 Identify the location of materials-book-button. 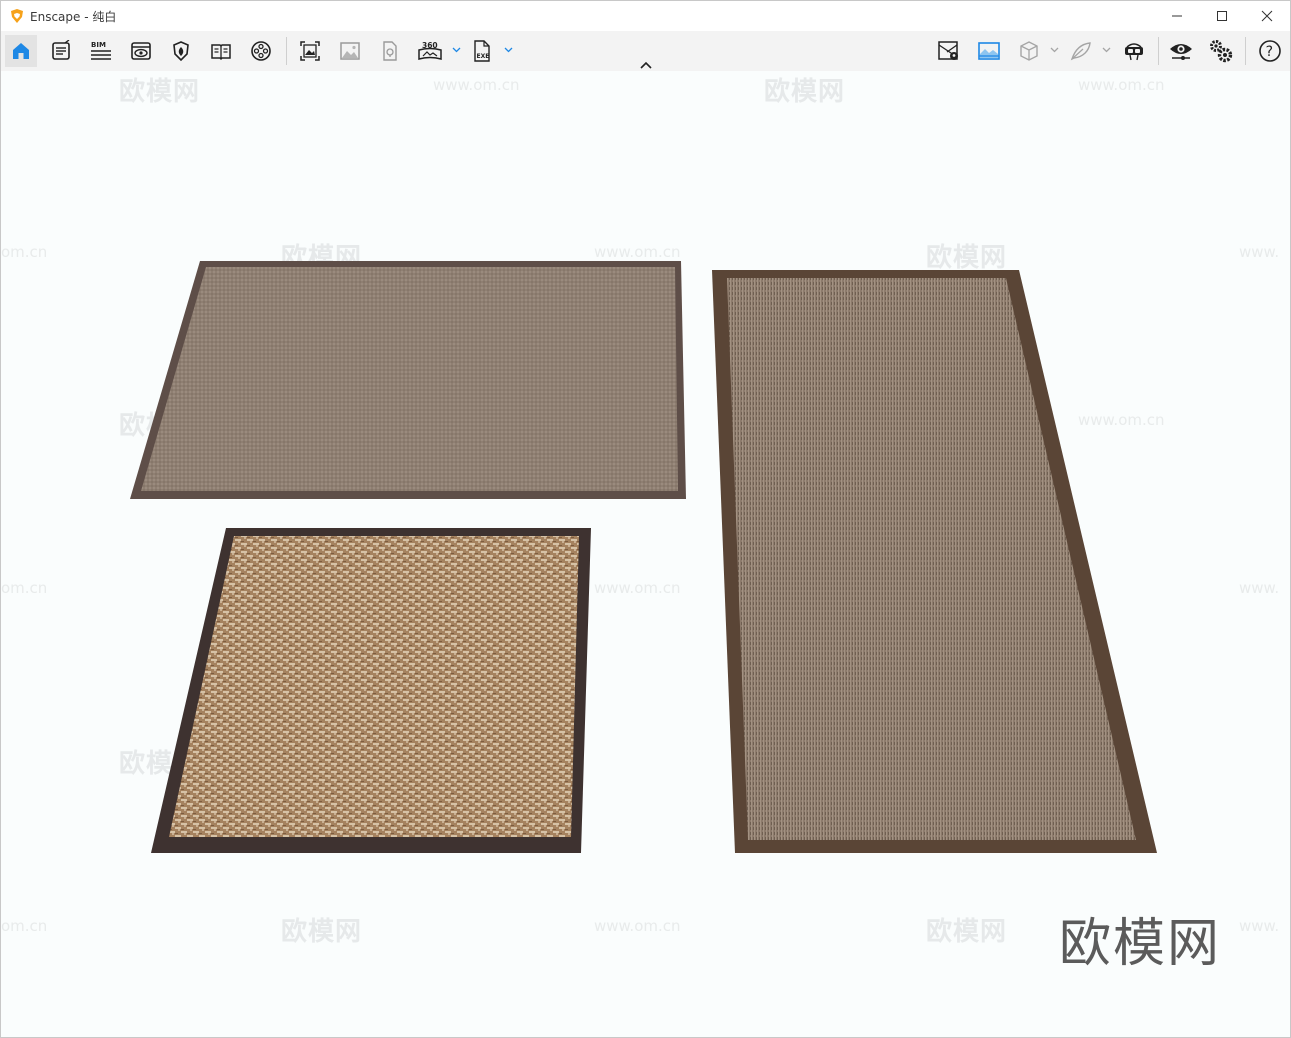
(221, 51).